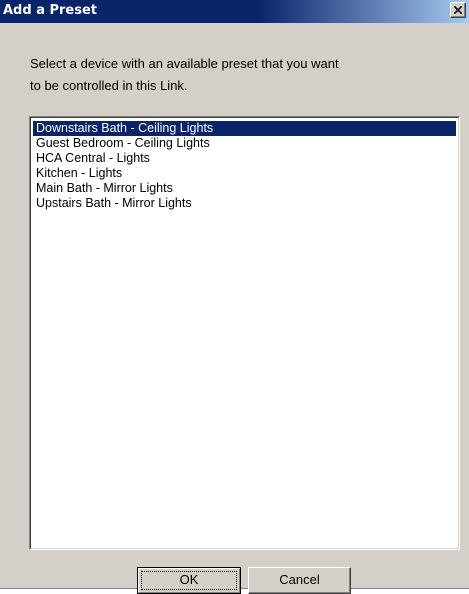 The image size is (469, 594). Describe the element at coordinates (50, 10) in the screenshot. I see `dialog-title: Add a Preset` at that location.